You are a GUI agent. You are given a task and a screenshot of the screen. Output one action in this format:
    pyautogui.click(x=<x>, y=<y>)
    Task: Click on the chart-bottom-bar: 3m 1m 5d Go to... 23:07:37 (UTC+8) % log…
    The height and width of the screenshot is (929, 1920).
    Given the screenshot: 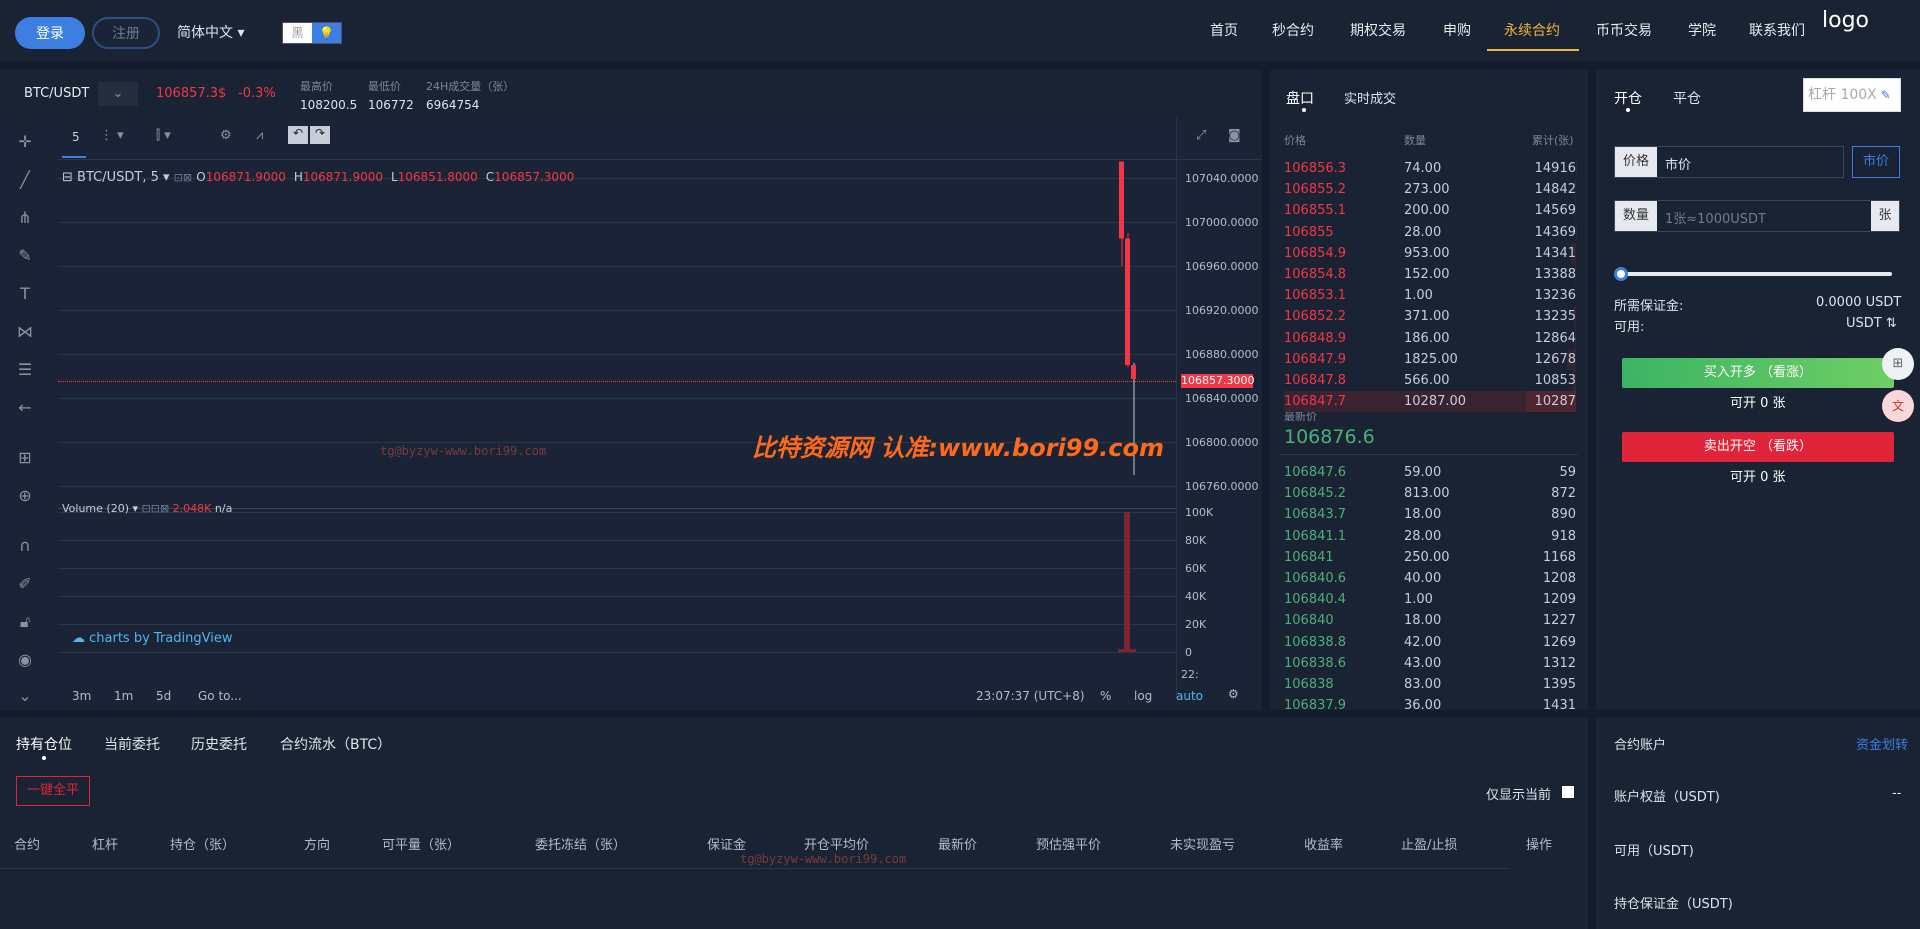 What is the action you would take?
    pyautogui.click(x=660, y=697)
    